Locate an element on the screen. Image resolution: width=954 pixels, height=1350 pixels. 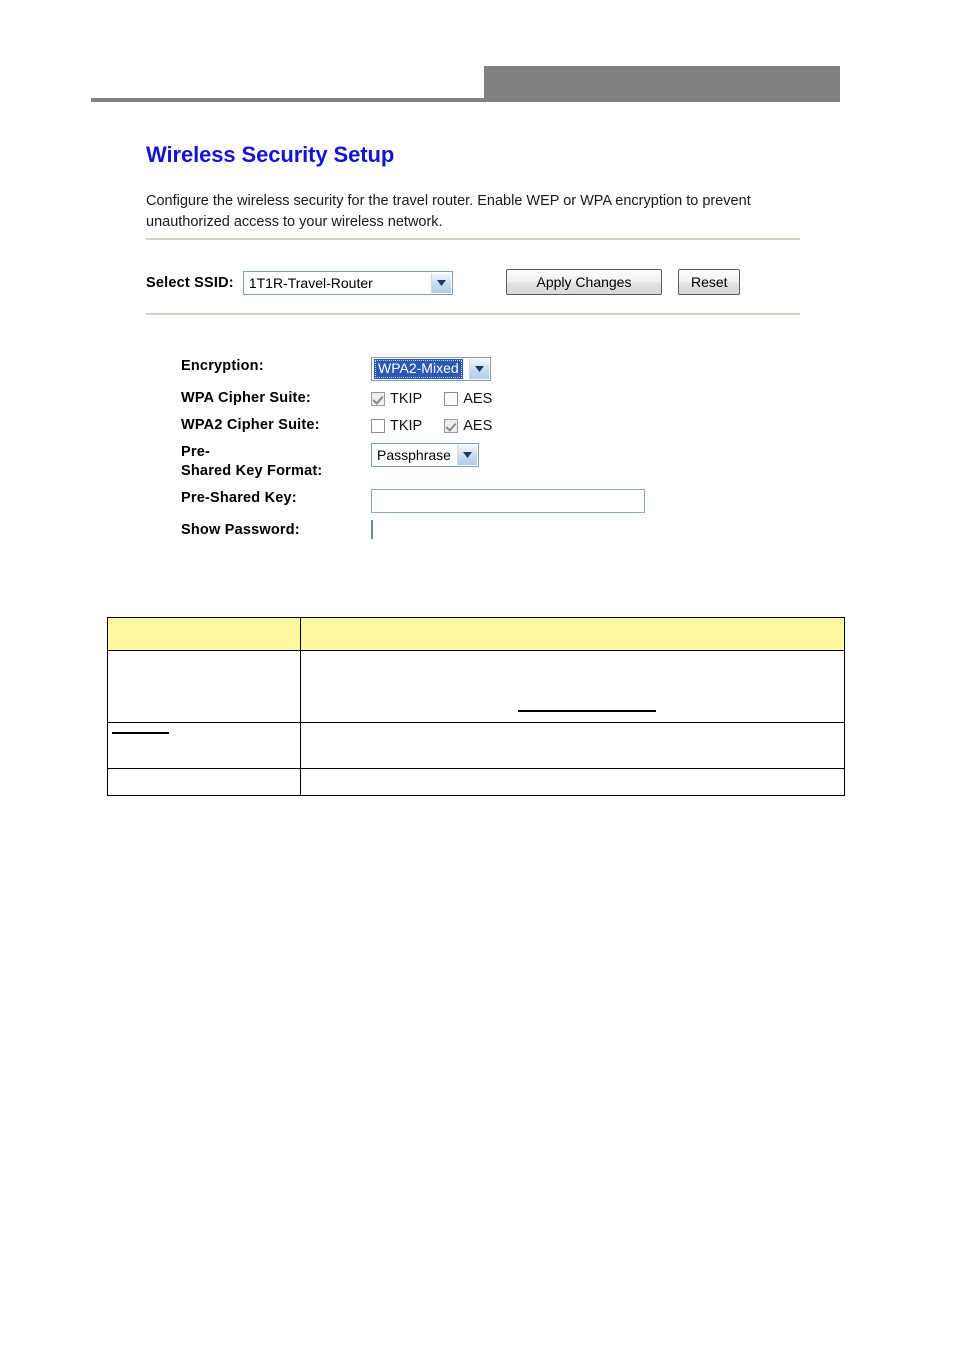
description-table is located at coordinates (476, 706).